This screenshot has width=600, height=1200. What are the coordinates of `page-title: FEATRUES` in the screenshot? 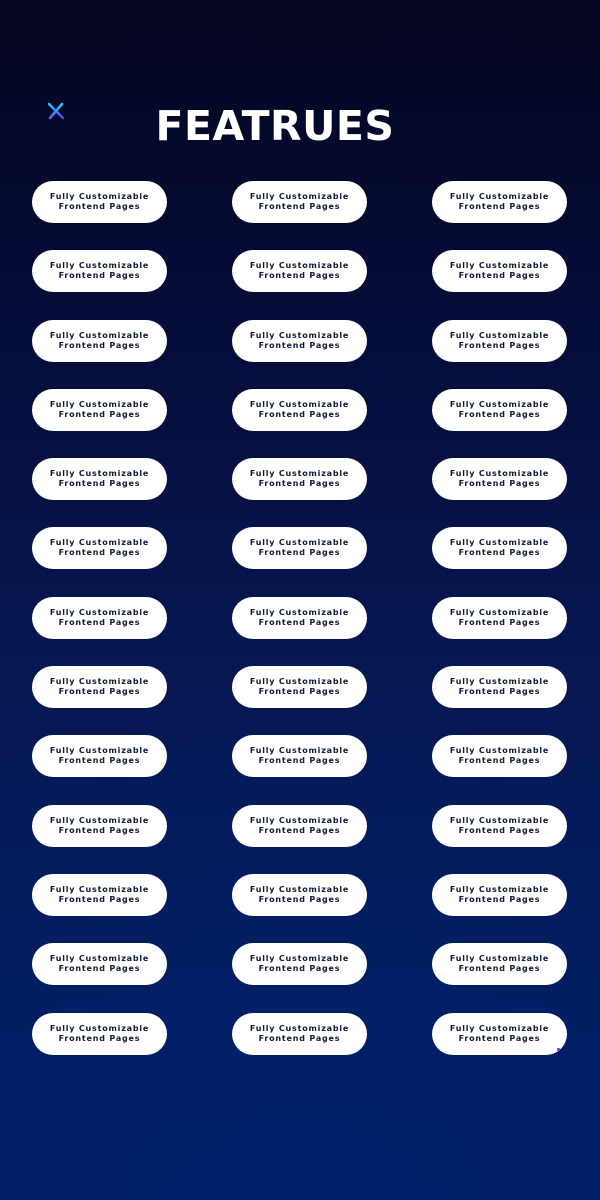 It's located at (275, 126).